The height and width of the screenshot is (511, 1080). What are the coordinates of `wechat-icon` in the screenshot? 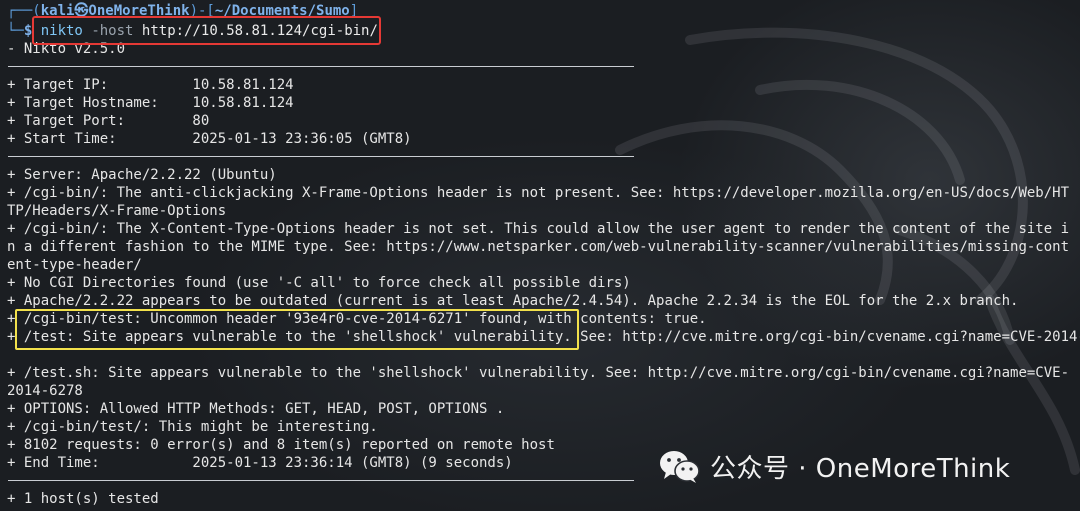 It's located at (680, 467).